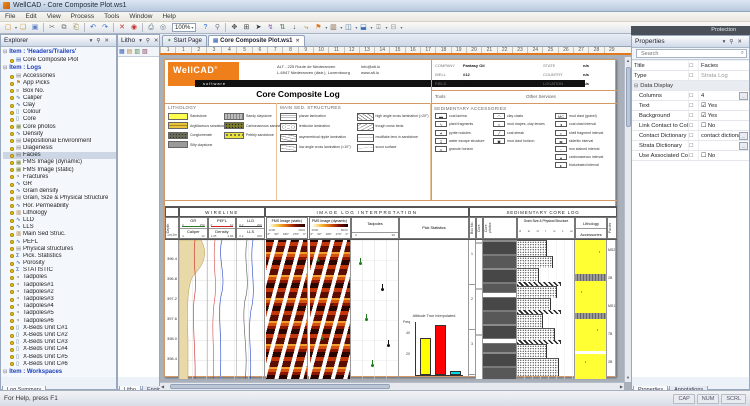  I want to click on tree-section-item-headers-trailers: ⊟ Item : 'Headers/Trailers', so click(59, 52).